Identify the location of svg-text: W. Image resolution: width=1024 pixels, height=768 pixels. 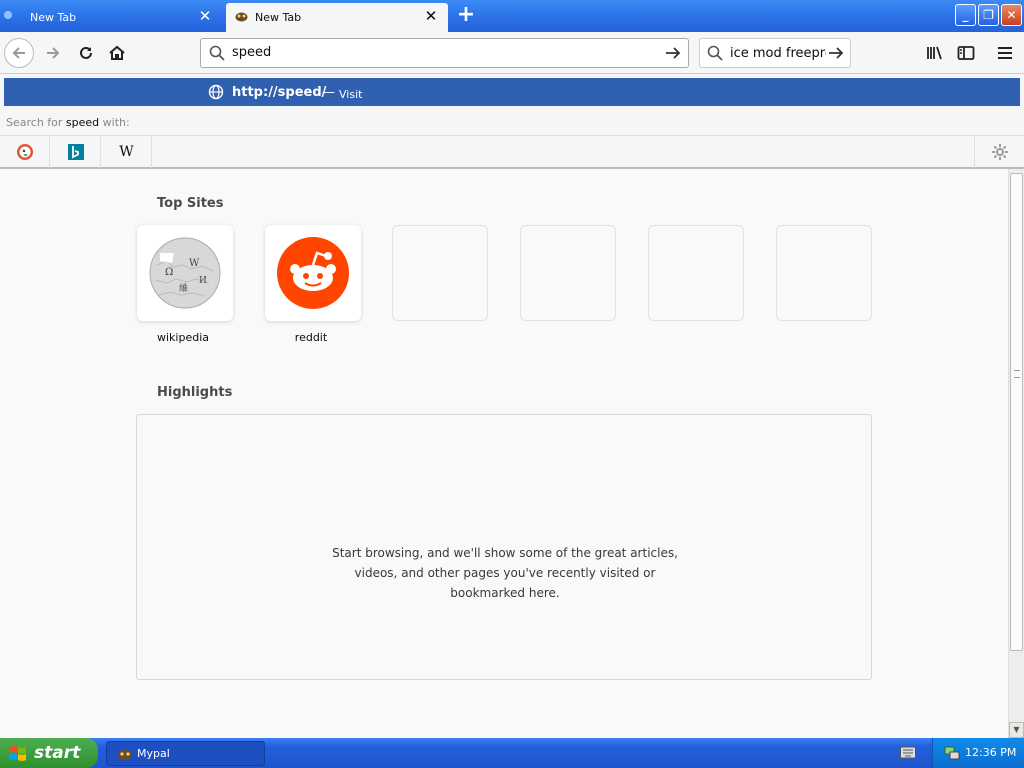
(194, 263).